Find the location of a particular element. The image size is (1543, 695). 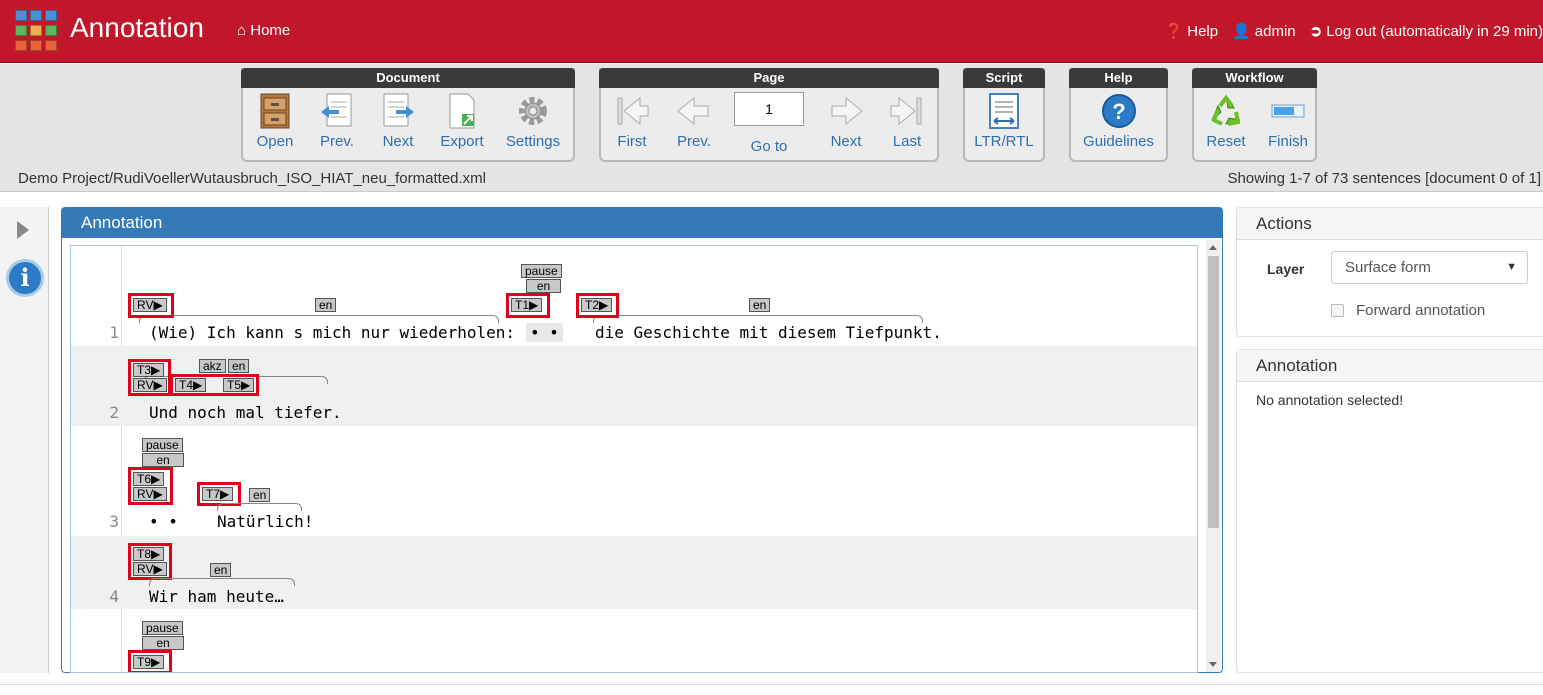

home-icon: ⌂ is located at coordinates (242, 30).